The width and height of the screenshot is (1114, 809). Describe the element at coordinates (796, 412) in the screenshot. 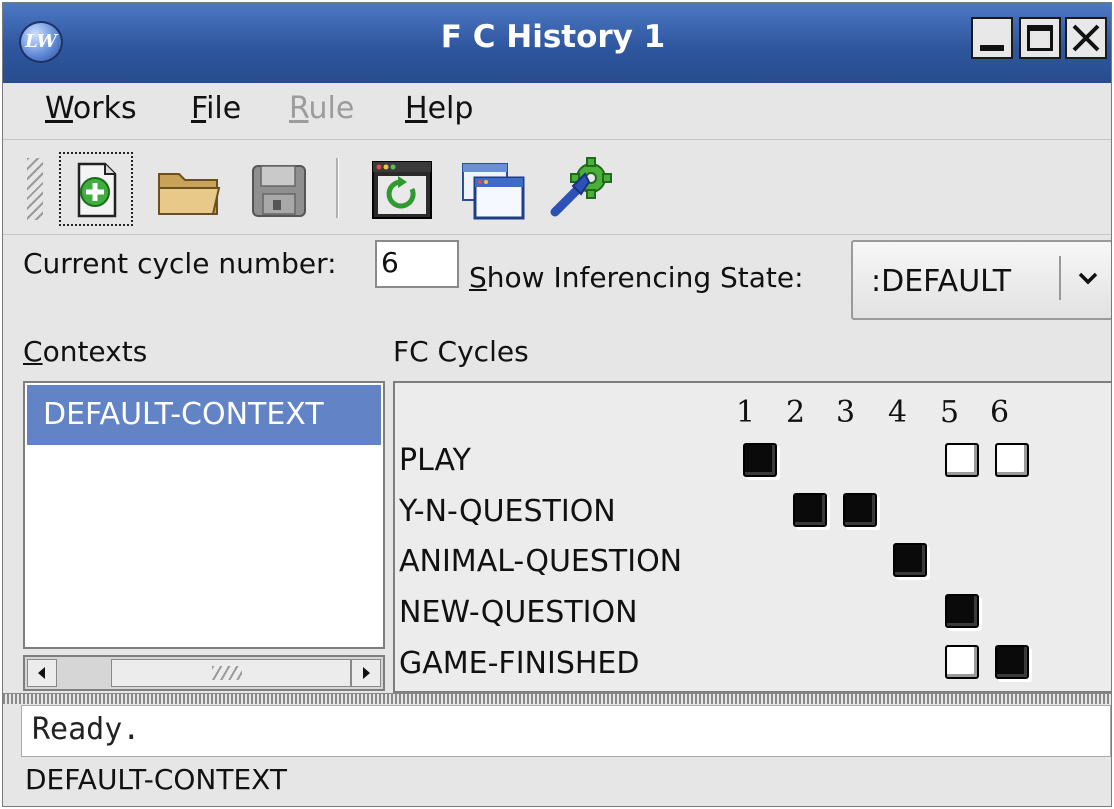

I see `cycle-number-header: 2` at that location.